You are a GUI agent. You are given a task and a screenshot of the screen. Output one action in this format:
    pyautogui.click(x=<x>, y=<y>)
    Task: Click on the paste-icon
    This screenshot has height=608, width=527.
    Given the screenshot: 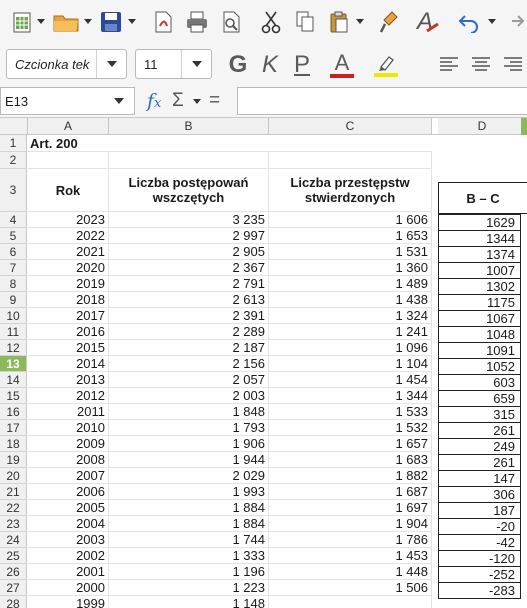 What is the action you would take?
    pyautogui.click(x=339, y=22)
    